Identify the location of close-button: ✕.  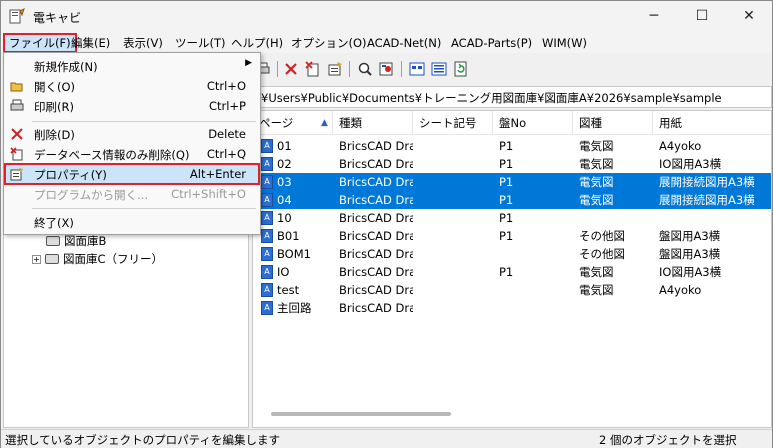
(749, 16).